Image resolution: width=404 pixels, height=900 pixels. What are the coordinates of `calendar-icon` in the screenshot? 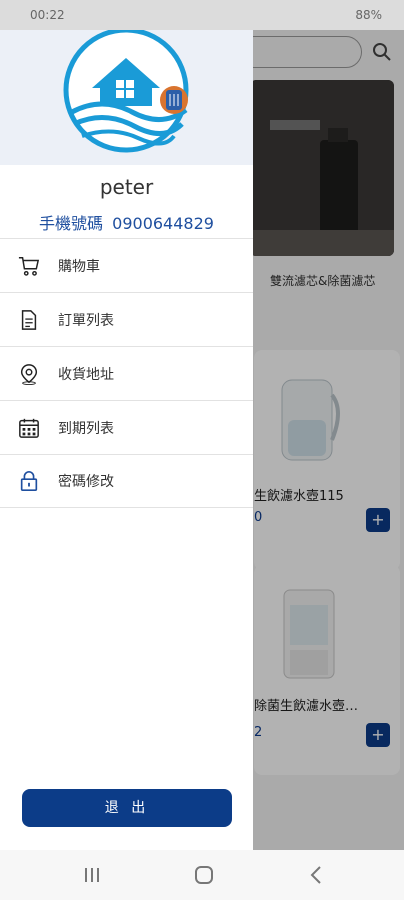 It's located at (29, 428).